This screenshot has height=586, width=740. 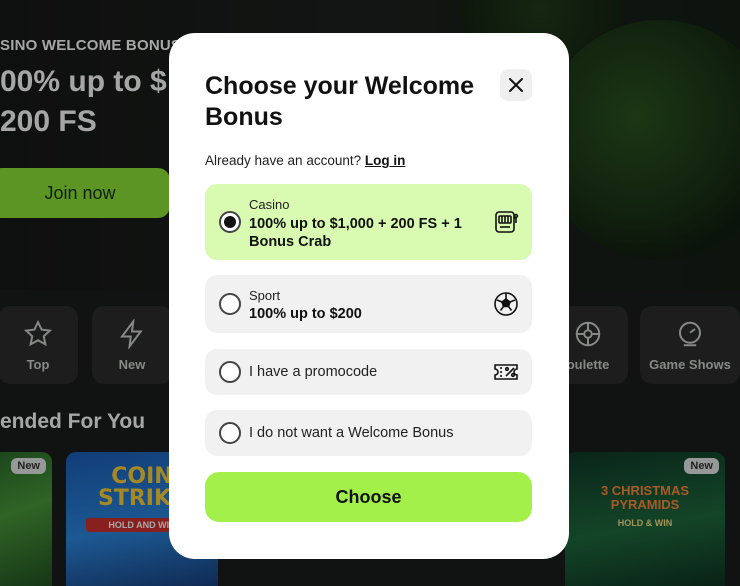 What do you see at coordinates (506, 372) in the screenshot?
I see `promo-ticket-icon` at bounding box center [506, 372].